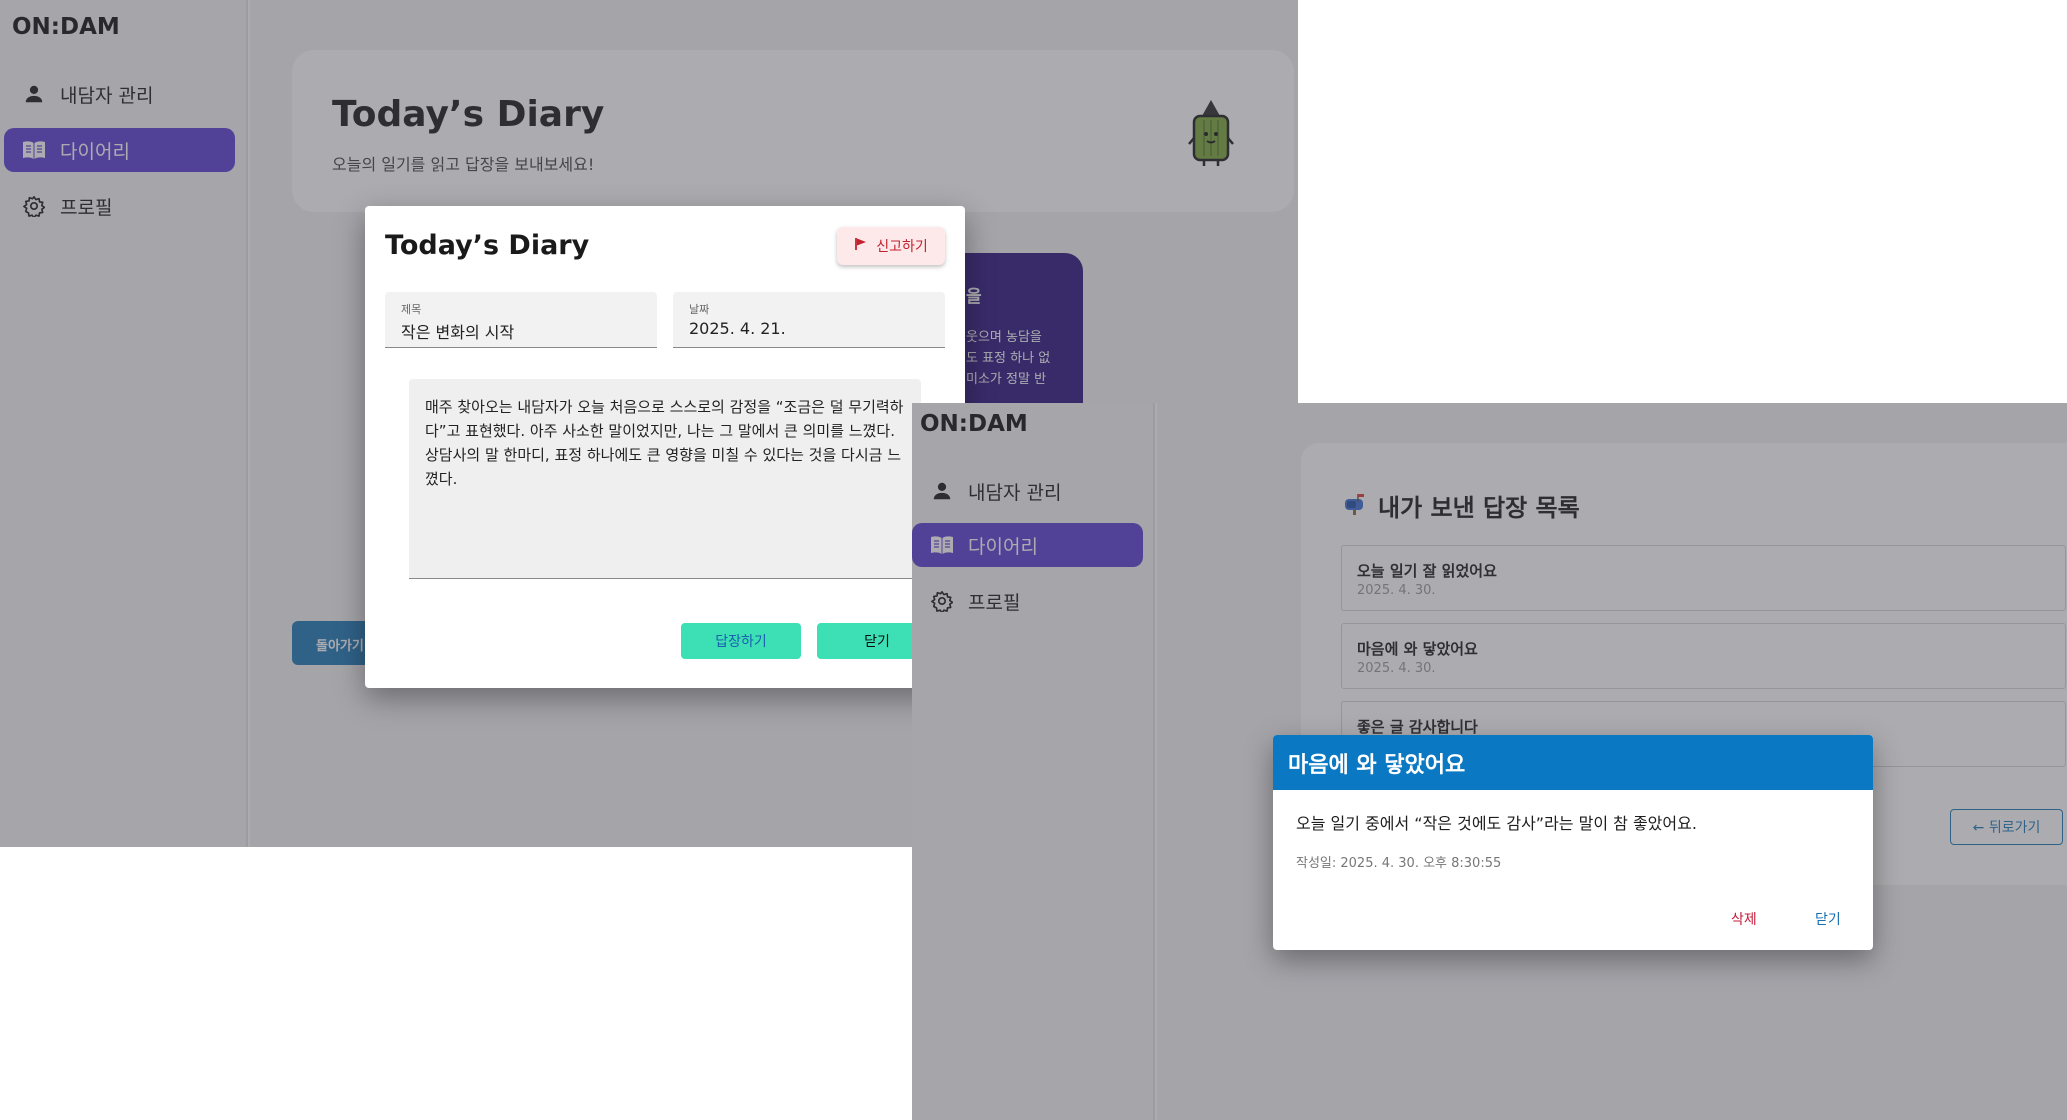  What do you see at coordinates (741, 641) in the screenshot?
I see `reply-button: 답장하기` at bounding box center [741, 641].